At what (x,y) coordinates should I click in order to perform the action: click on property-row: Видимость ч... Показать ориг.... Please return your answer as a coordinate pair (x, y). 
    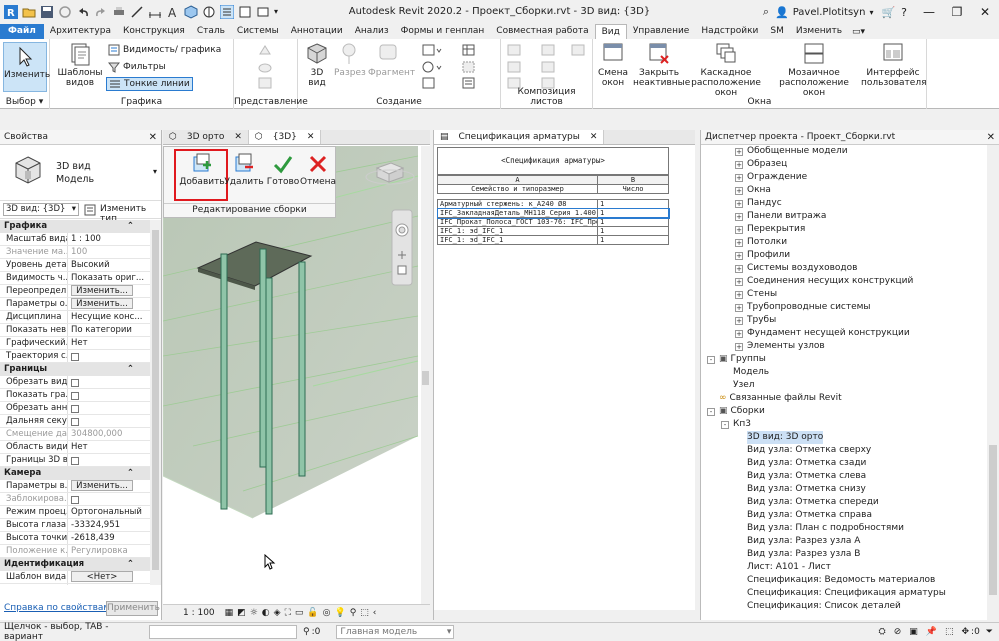
    Looking at the image, I should click on (75, 278).